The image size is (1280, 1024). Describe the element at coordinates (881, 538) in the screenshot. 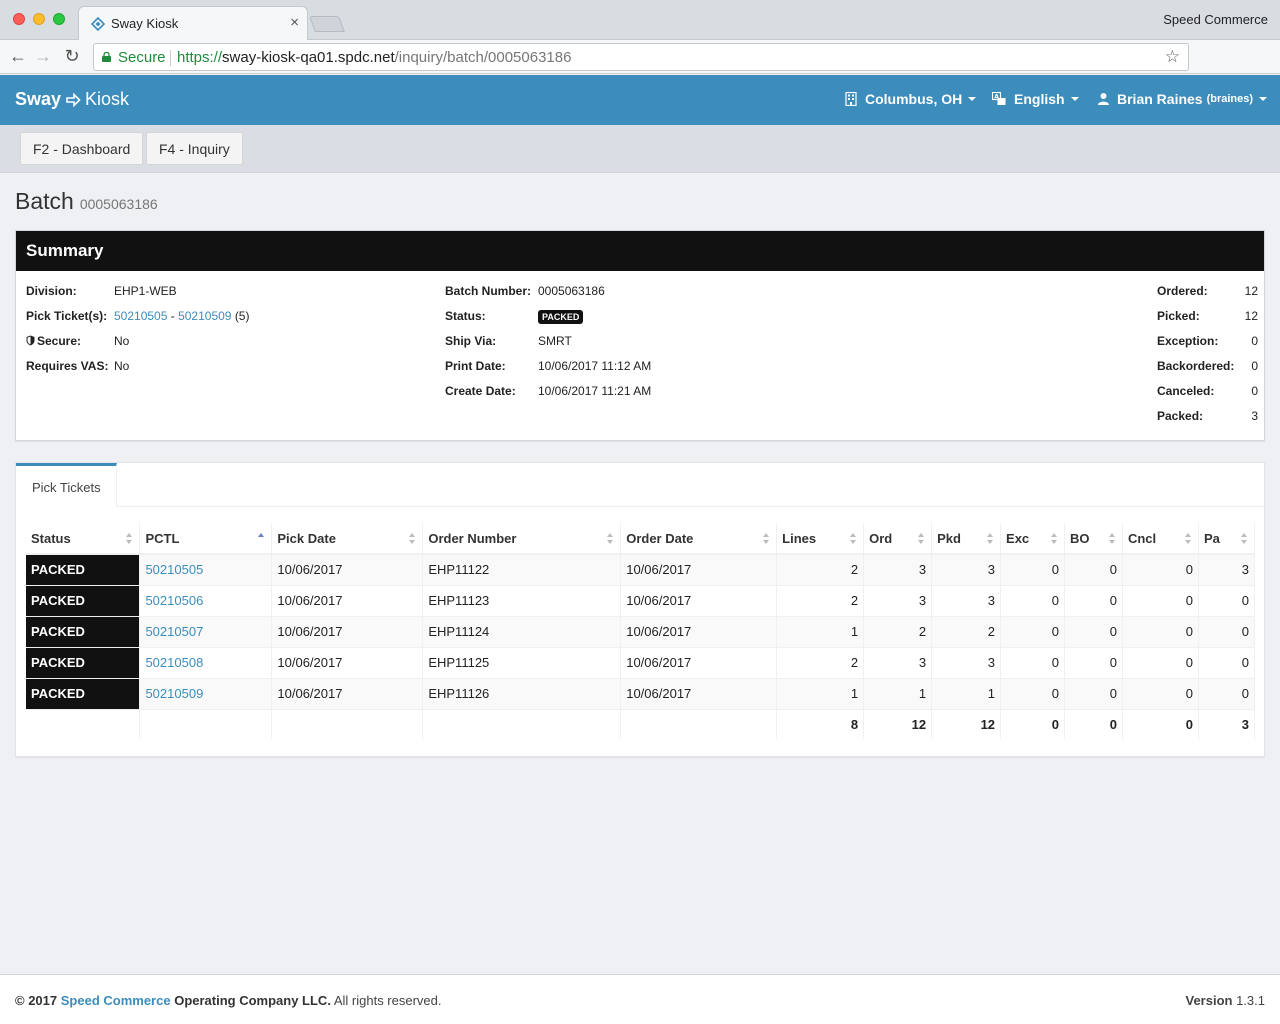

I see `column-header-label: Ord` at that location.